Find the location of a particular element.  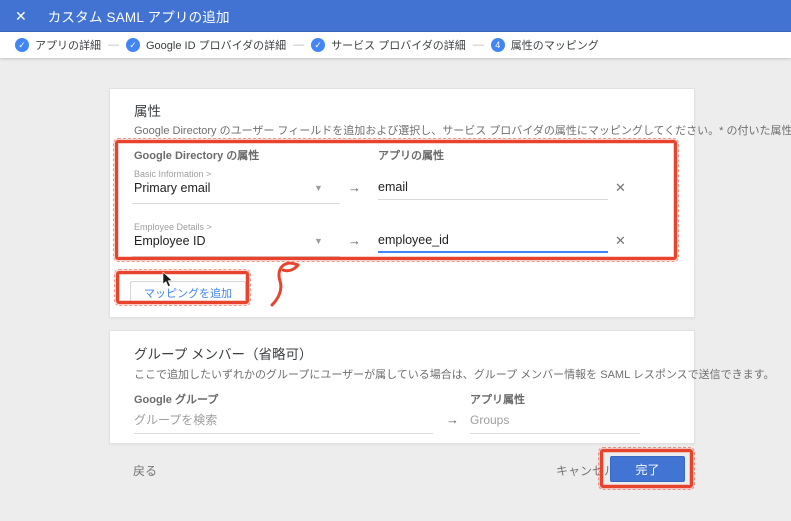

group-search-input is located at coordinates (283, 423).